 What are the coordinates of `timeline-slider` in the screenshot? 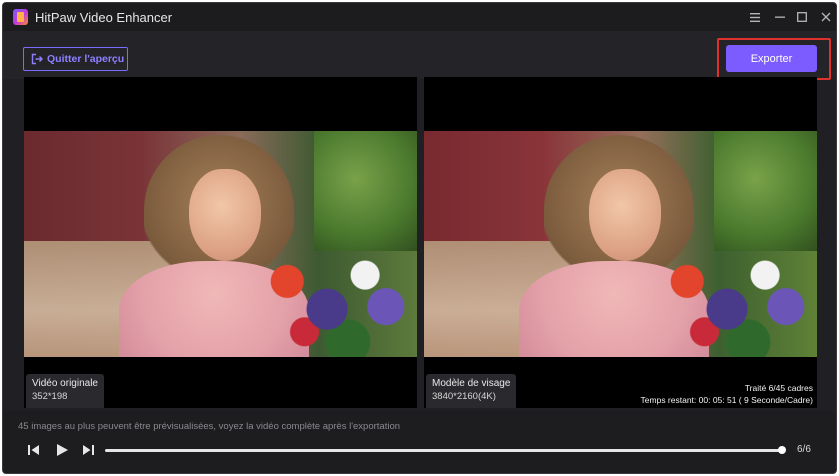 It's located at (445, 450).